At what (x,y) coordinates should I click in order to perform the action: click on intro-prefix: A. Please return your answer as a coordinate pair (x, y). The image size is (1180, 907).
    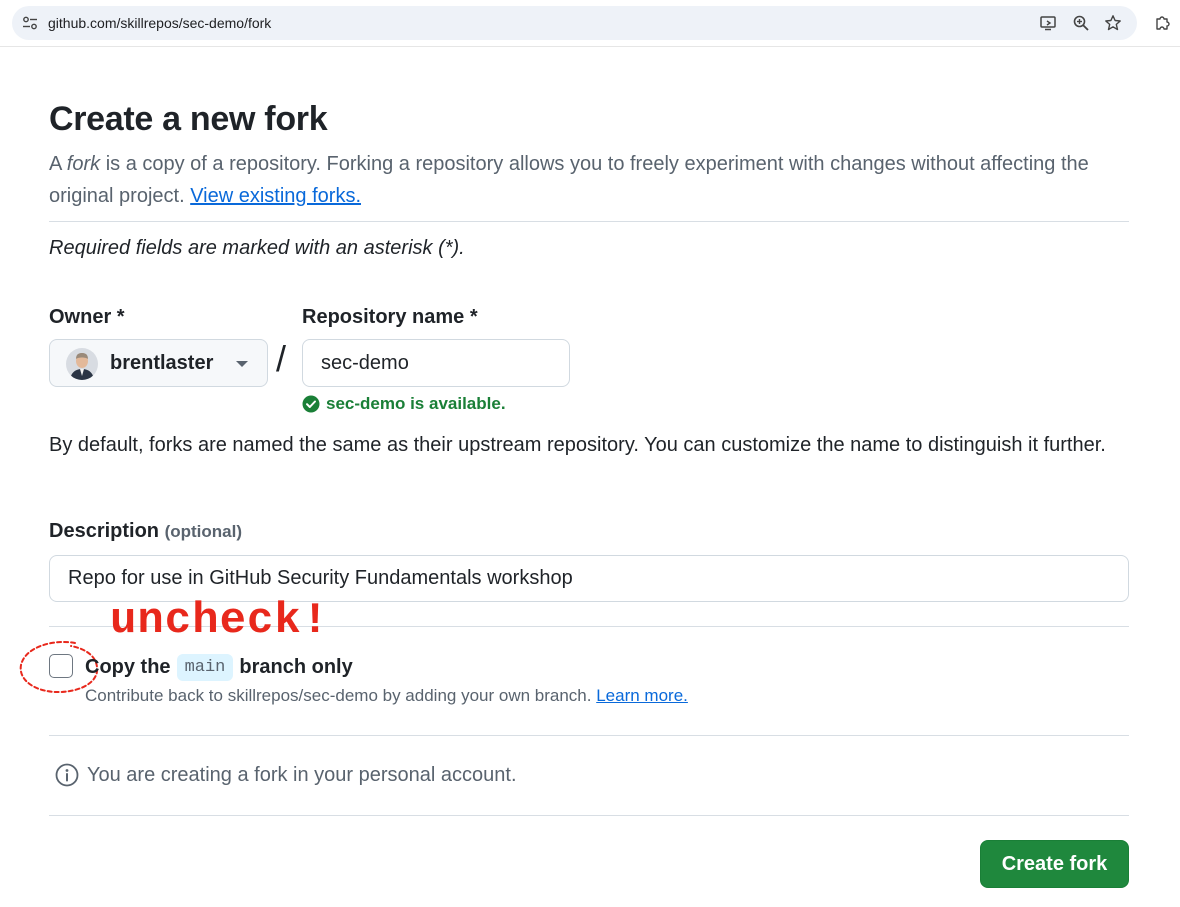
    Looking at the image, I should click on (58, 164).